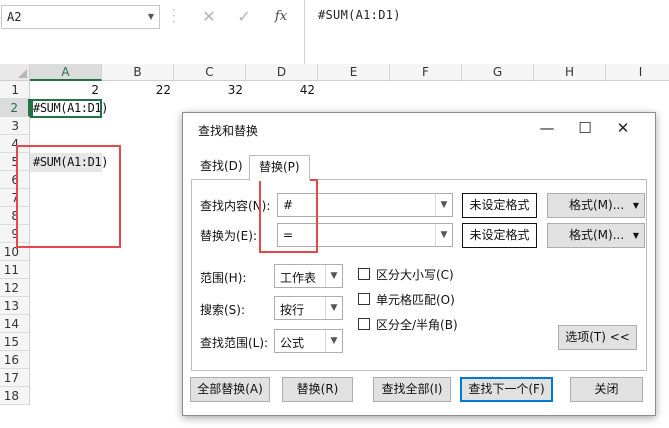  I want to click on column-header-c: C, so click(210, 72).